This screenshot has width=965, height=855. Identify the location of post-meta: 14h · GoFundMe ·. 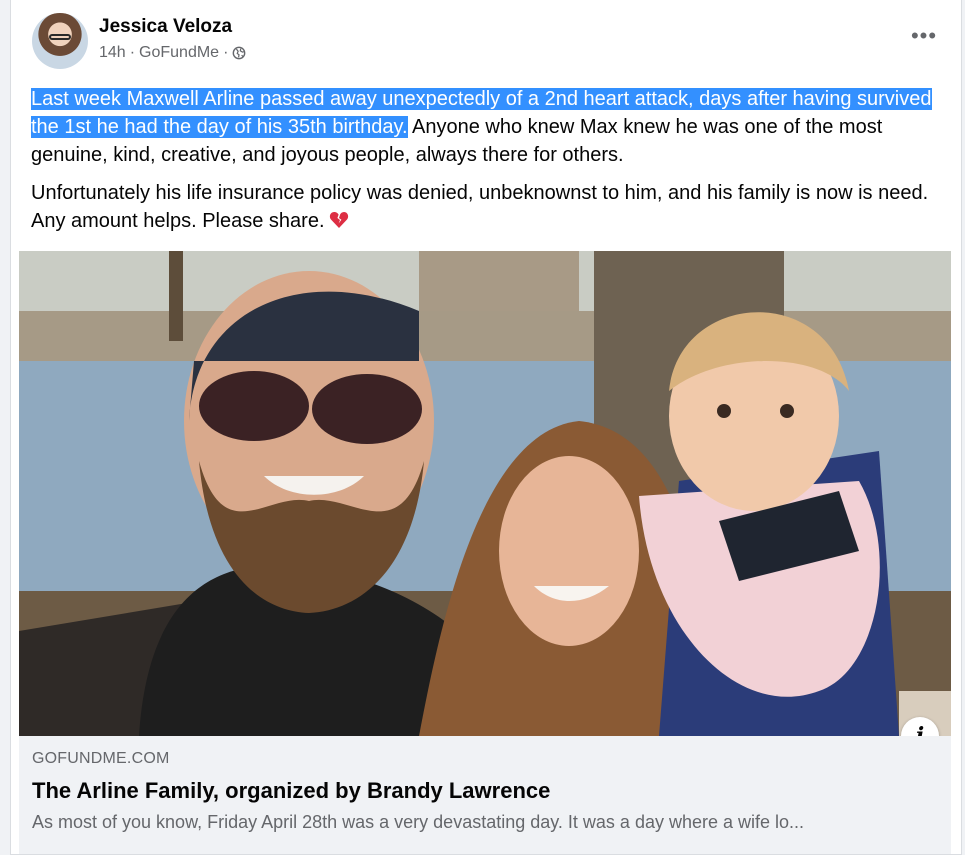
(172, 53).